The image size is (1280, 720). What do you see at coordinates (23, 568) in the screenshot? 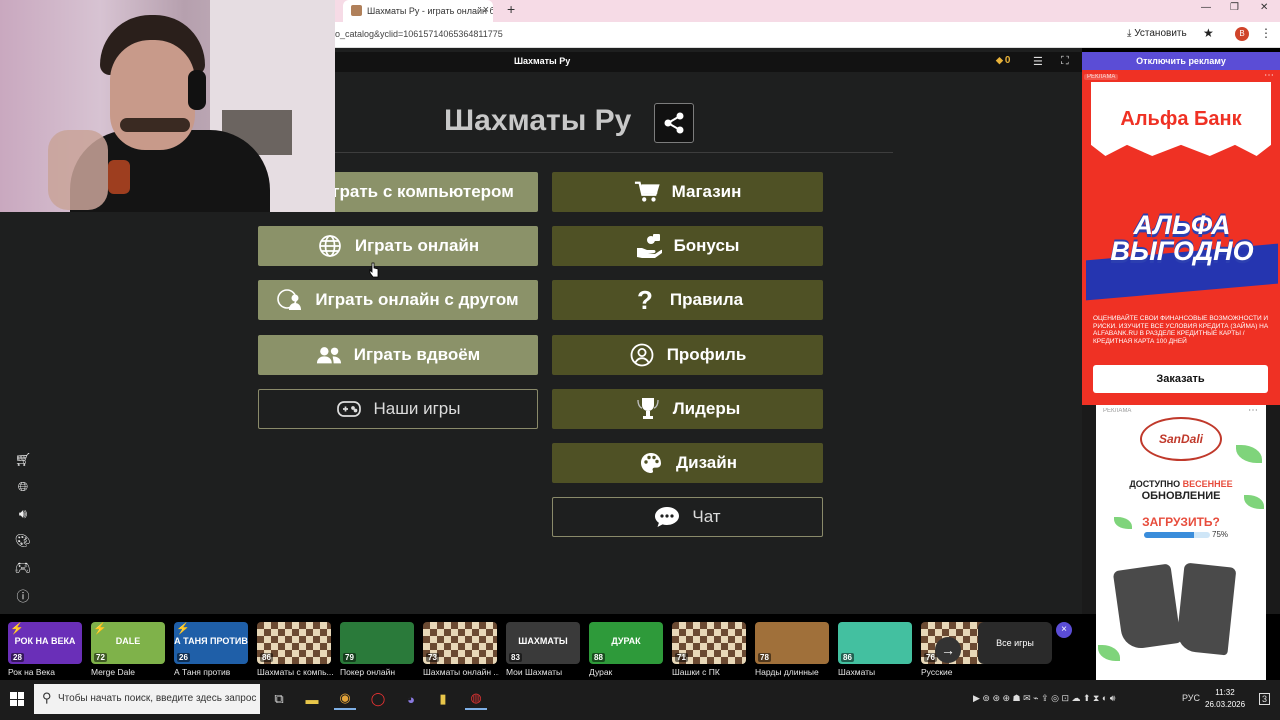
I see `gamepad-icon: 🎮︎` at bounding box center [23, 568].